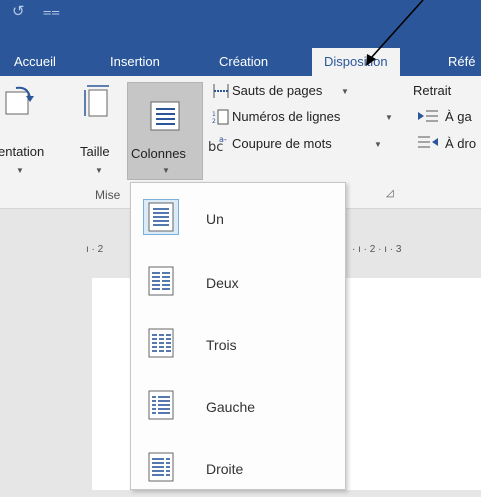 Image resolution: width=481 pixels, height=497 pixels. What do you see at coordinates (385, 249) in the screenshot?
I see `ruler-right-numbers: 2 · ı · 3` at bounding box center [385, 249].